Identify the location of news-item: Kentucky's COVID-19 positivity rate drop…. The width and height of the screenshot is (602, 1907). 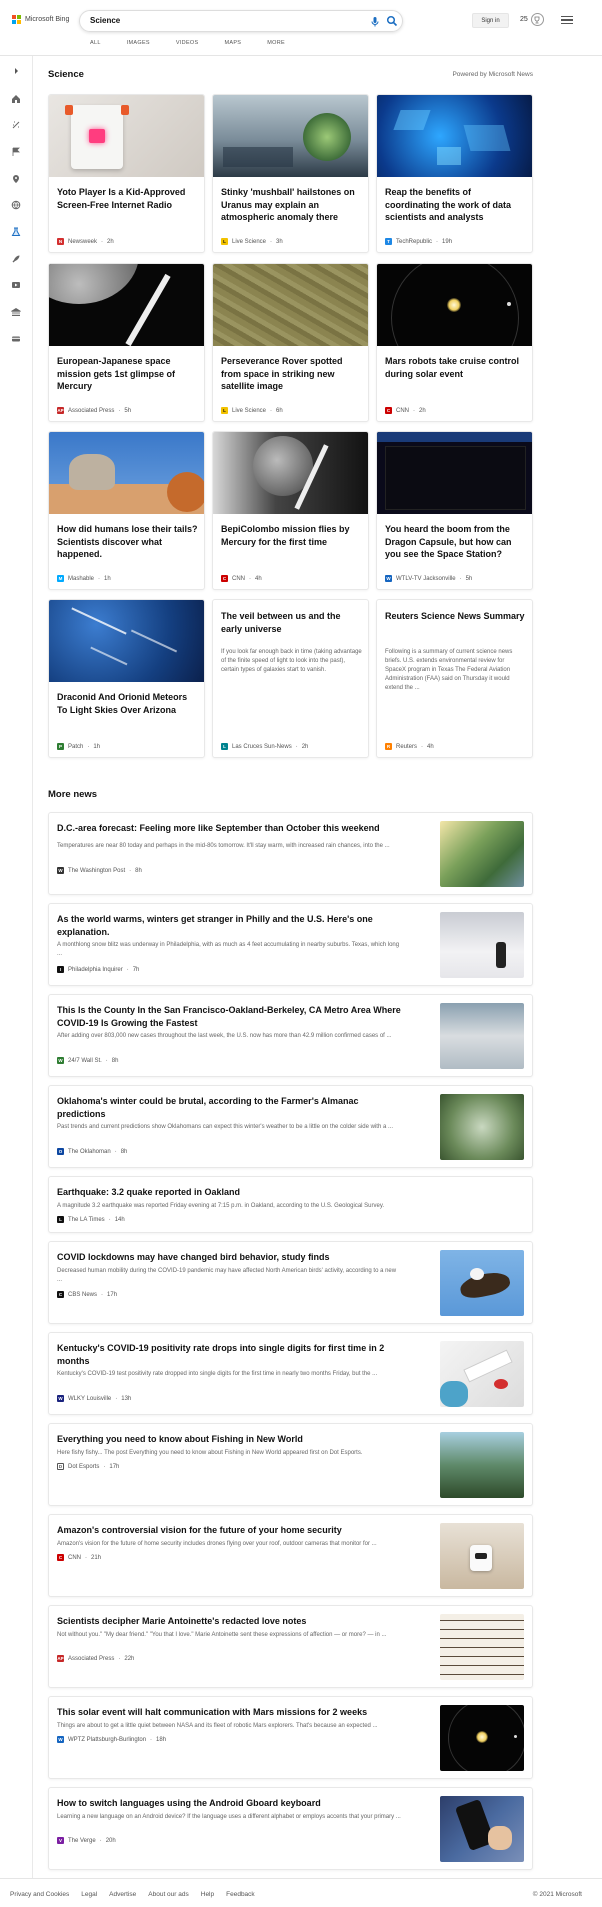
(290, 1373).